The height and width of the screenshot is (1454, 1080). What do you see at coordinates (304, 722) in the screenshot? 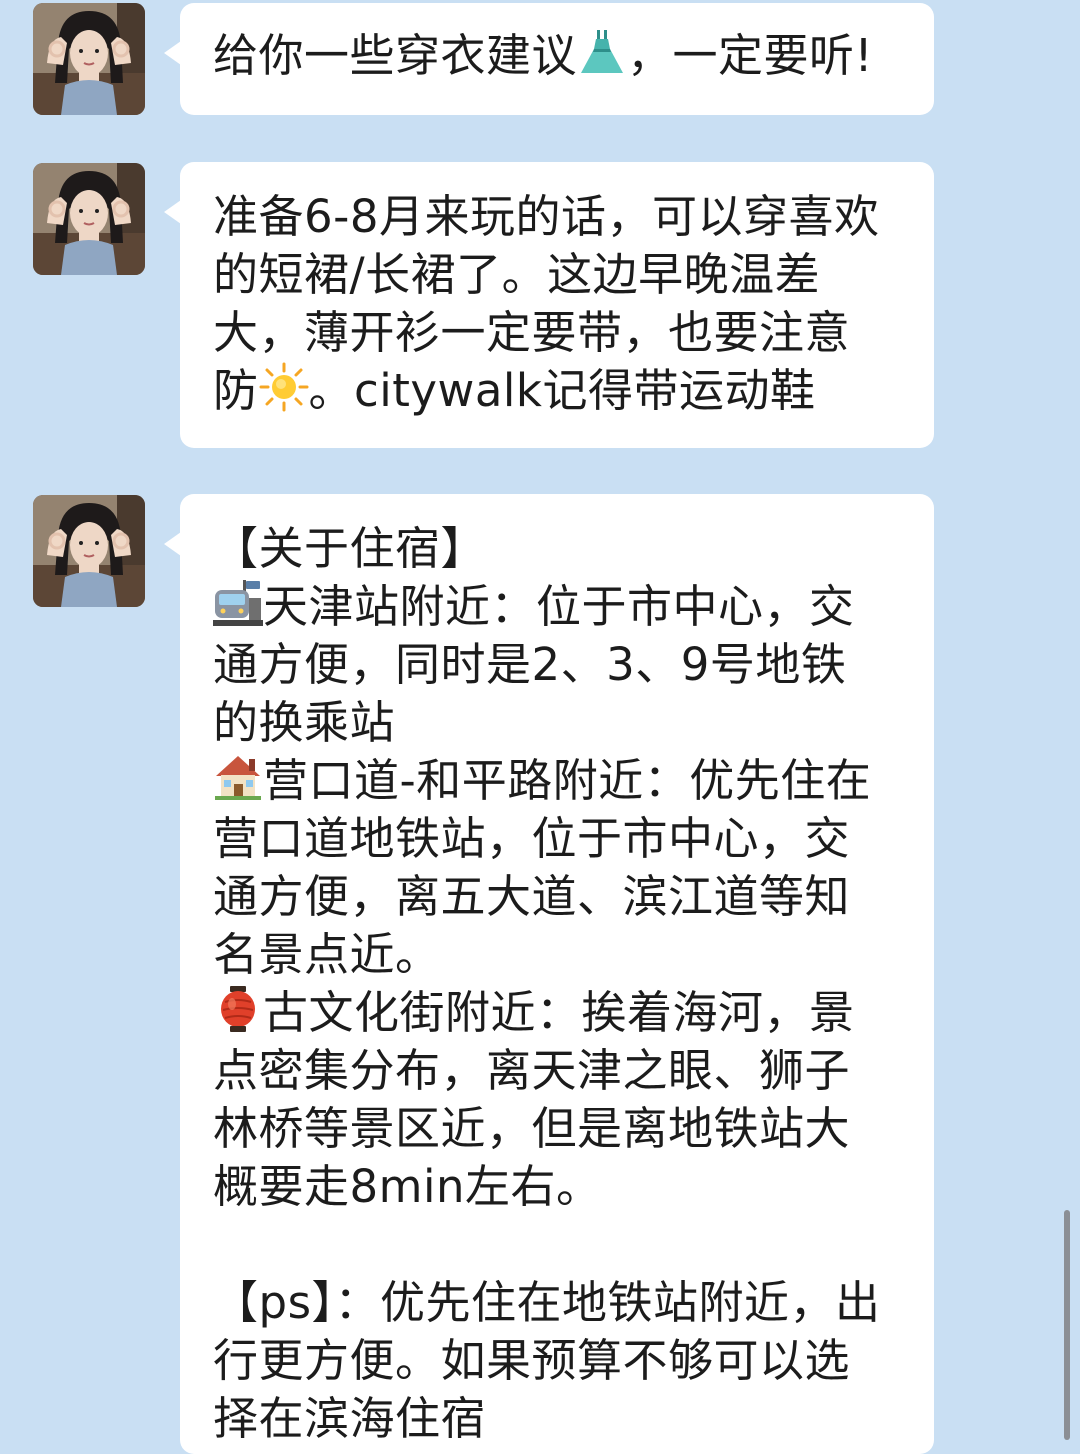
I see `message-line: 的换乘站` at bounding box center [304, 722].